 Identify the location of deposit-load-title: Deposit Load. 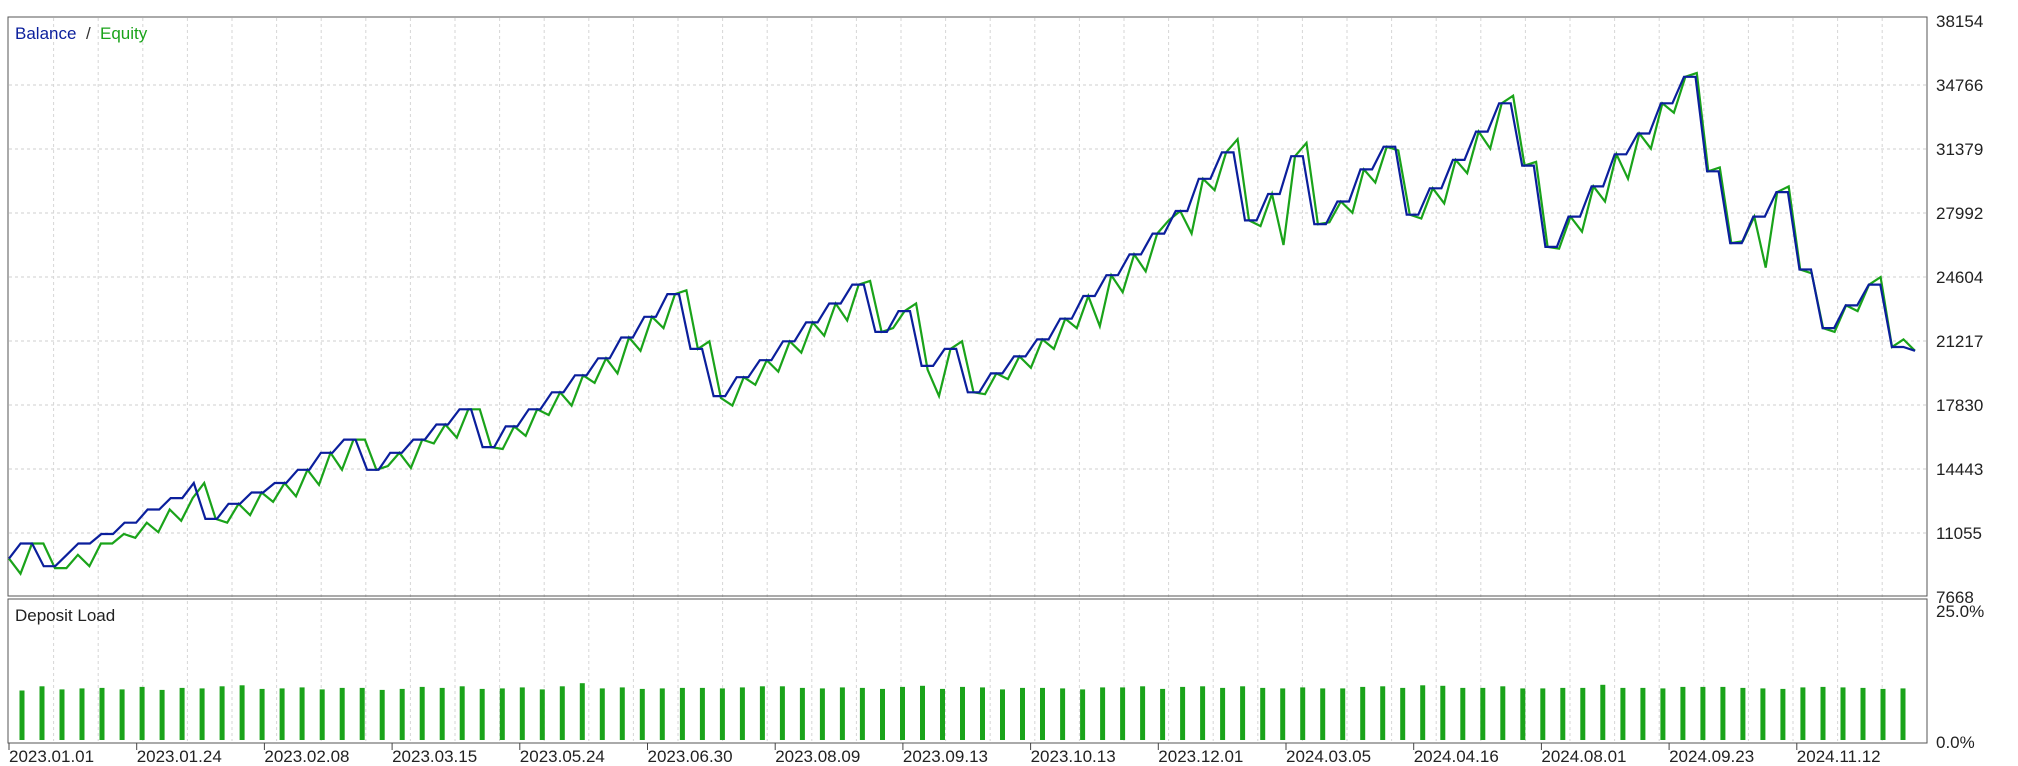
(65, 615).